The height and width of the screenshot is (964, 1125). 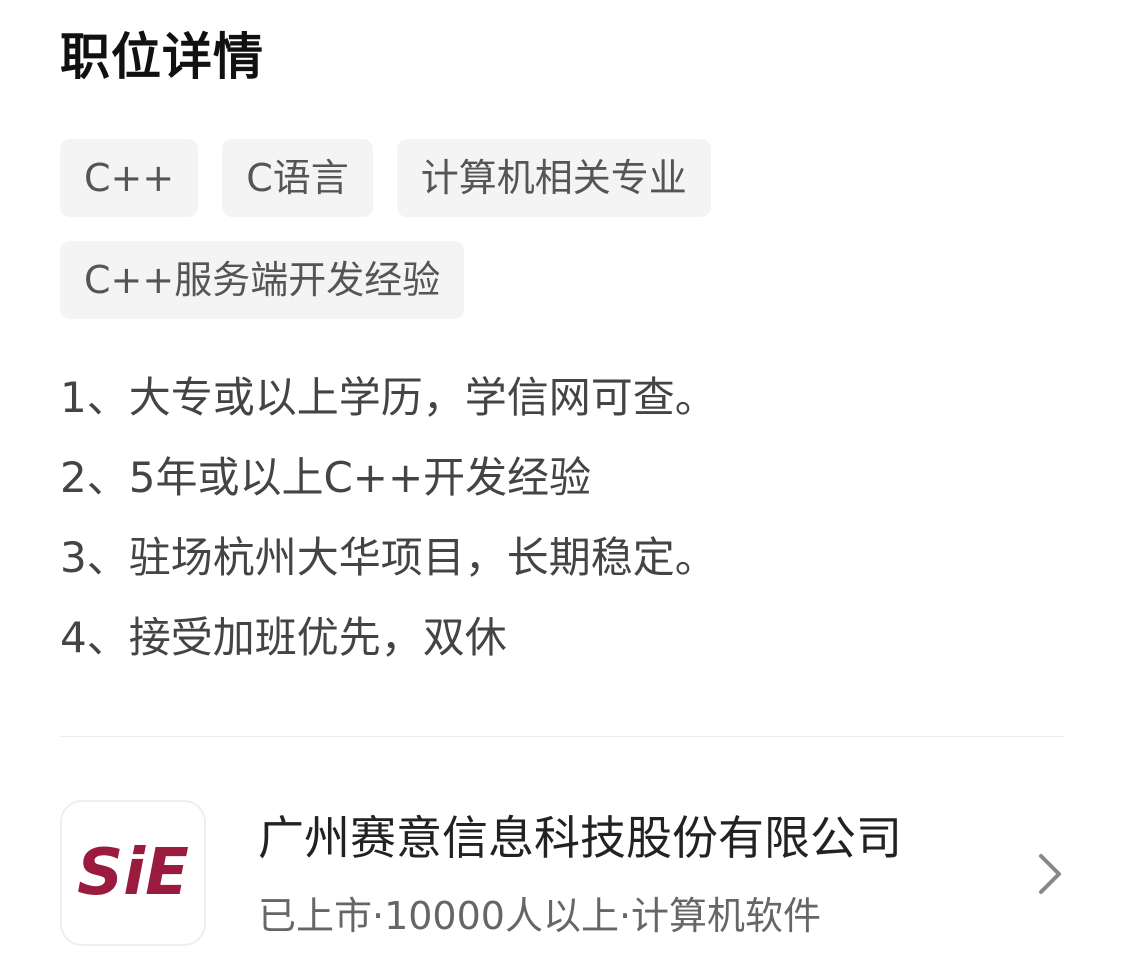 I want to click on description-line: 3、驻场杭州大华项目，长期稳定。, so click(x=388, y=557).